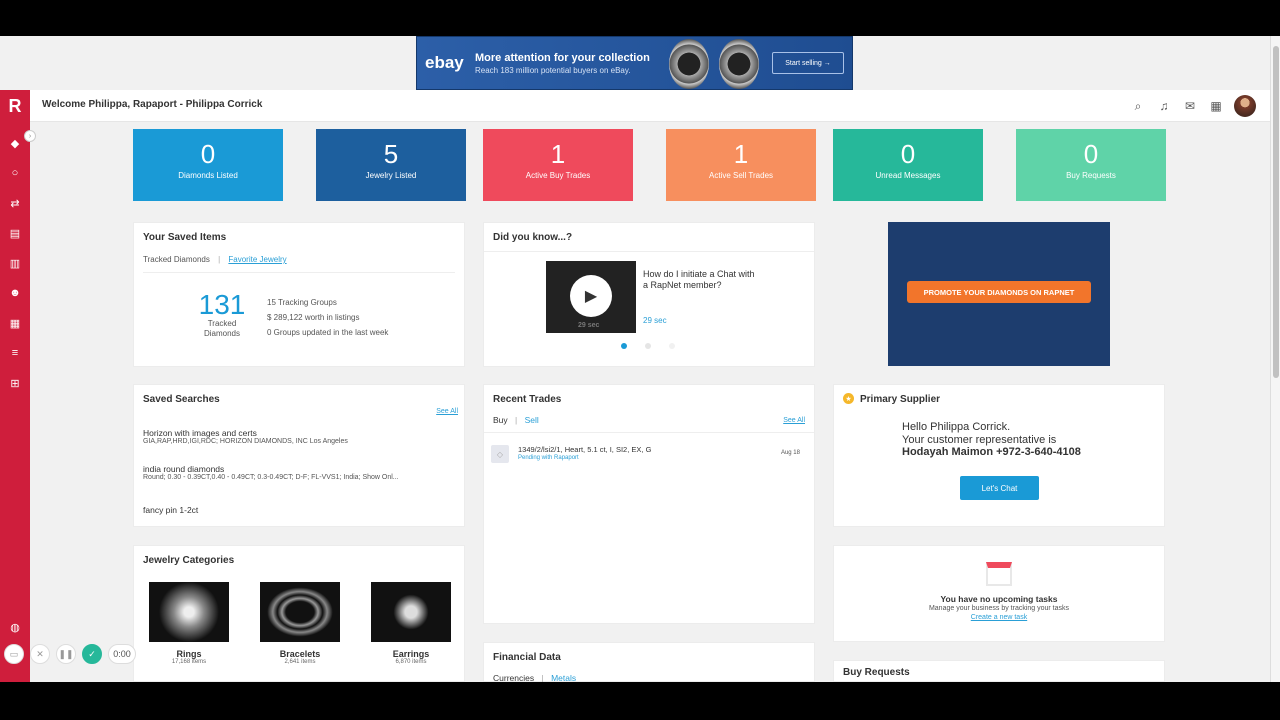 Image resolution: width=1280 pixels, height=720 pixels. Describe the element at coordinates (15, 323) in the screenshot. I see `store-icon: ▦` at that location.